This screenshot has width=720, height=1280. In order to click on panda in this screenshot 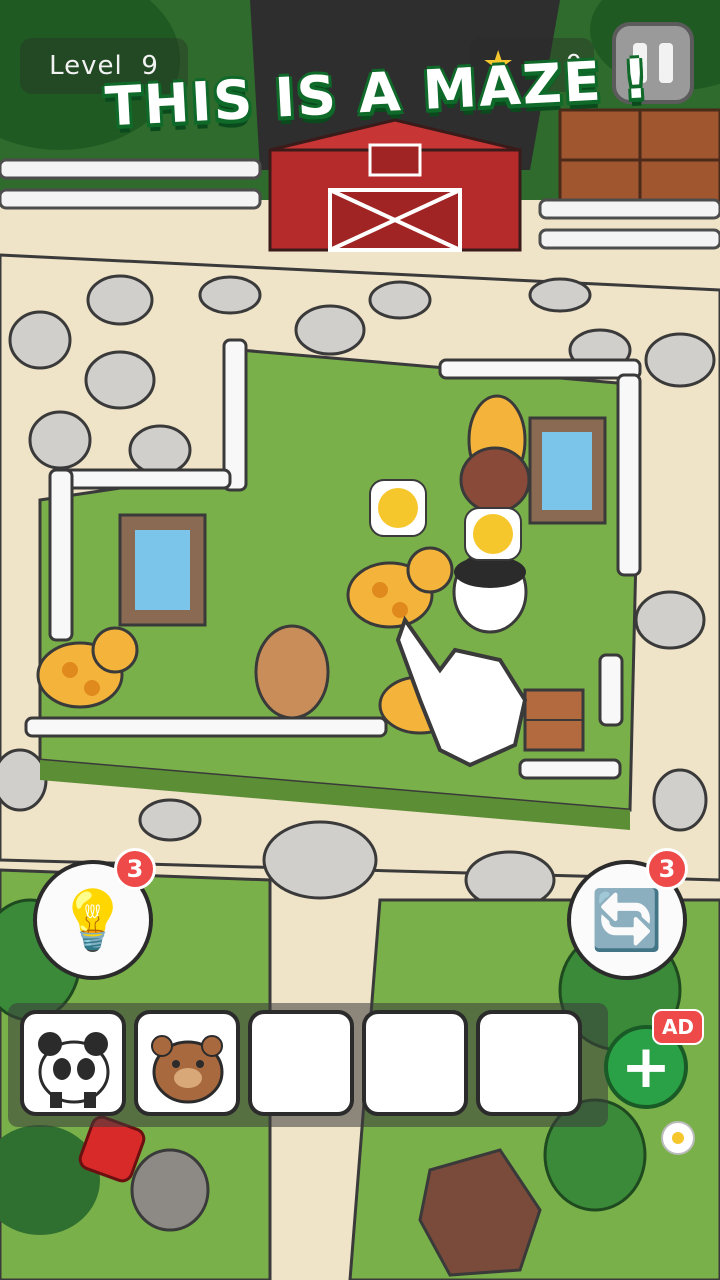, I will do `click(490, 592)`.